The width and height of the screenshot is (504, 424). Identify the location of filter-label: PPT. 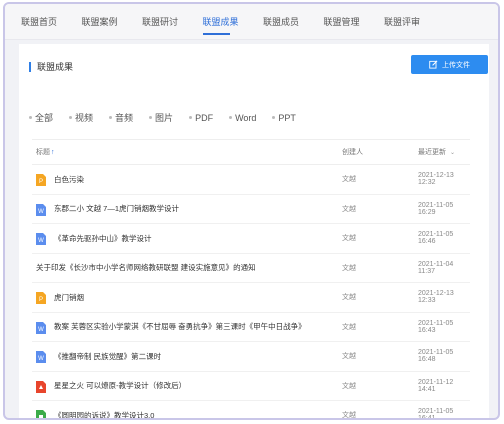
(287, 117).